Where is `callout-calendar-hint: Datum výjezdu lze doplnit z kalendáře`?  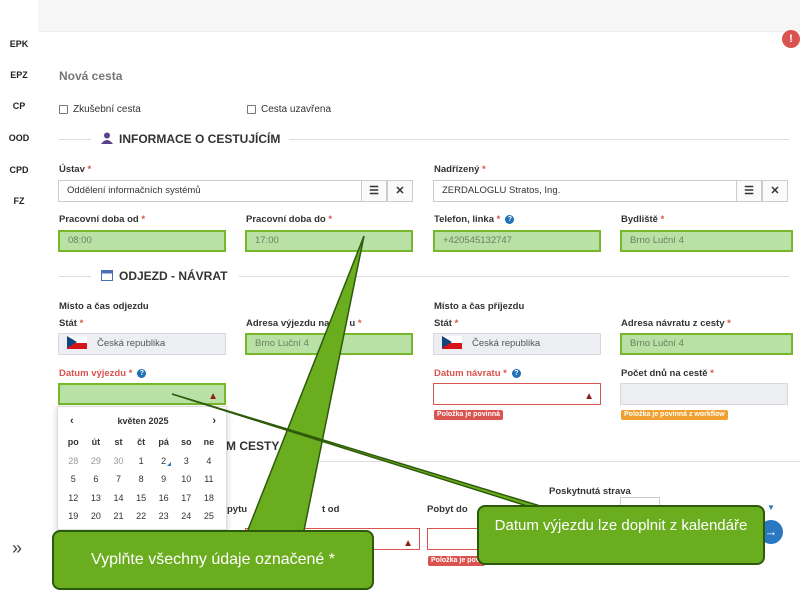
callout-calendar-hint: Datum výjezdu lze doplnit z kalendáře is located at coordinates (621, 535).